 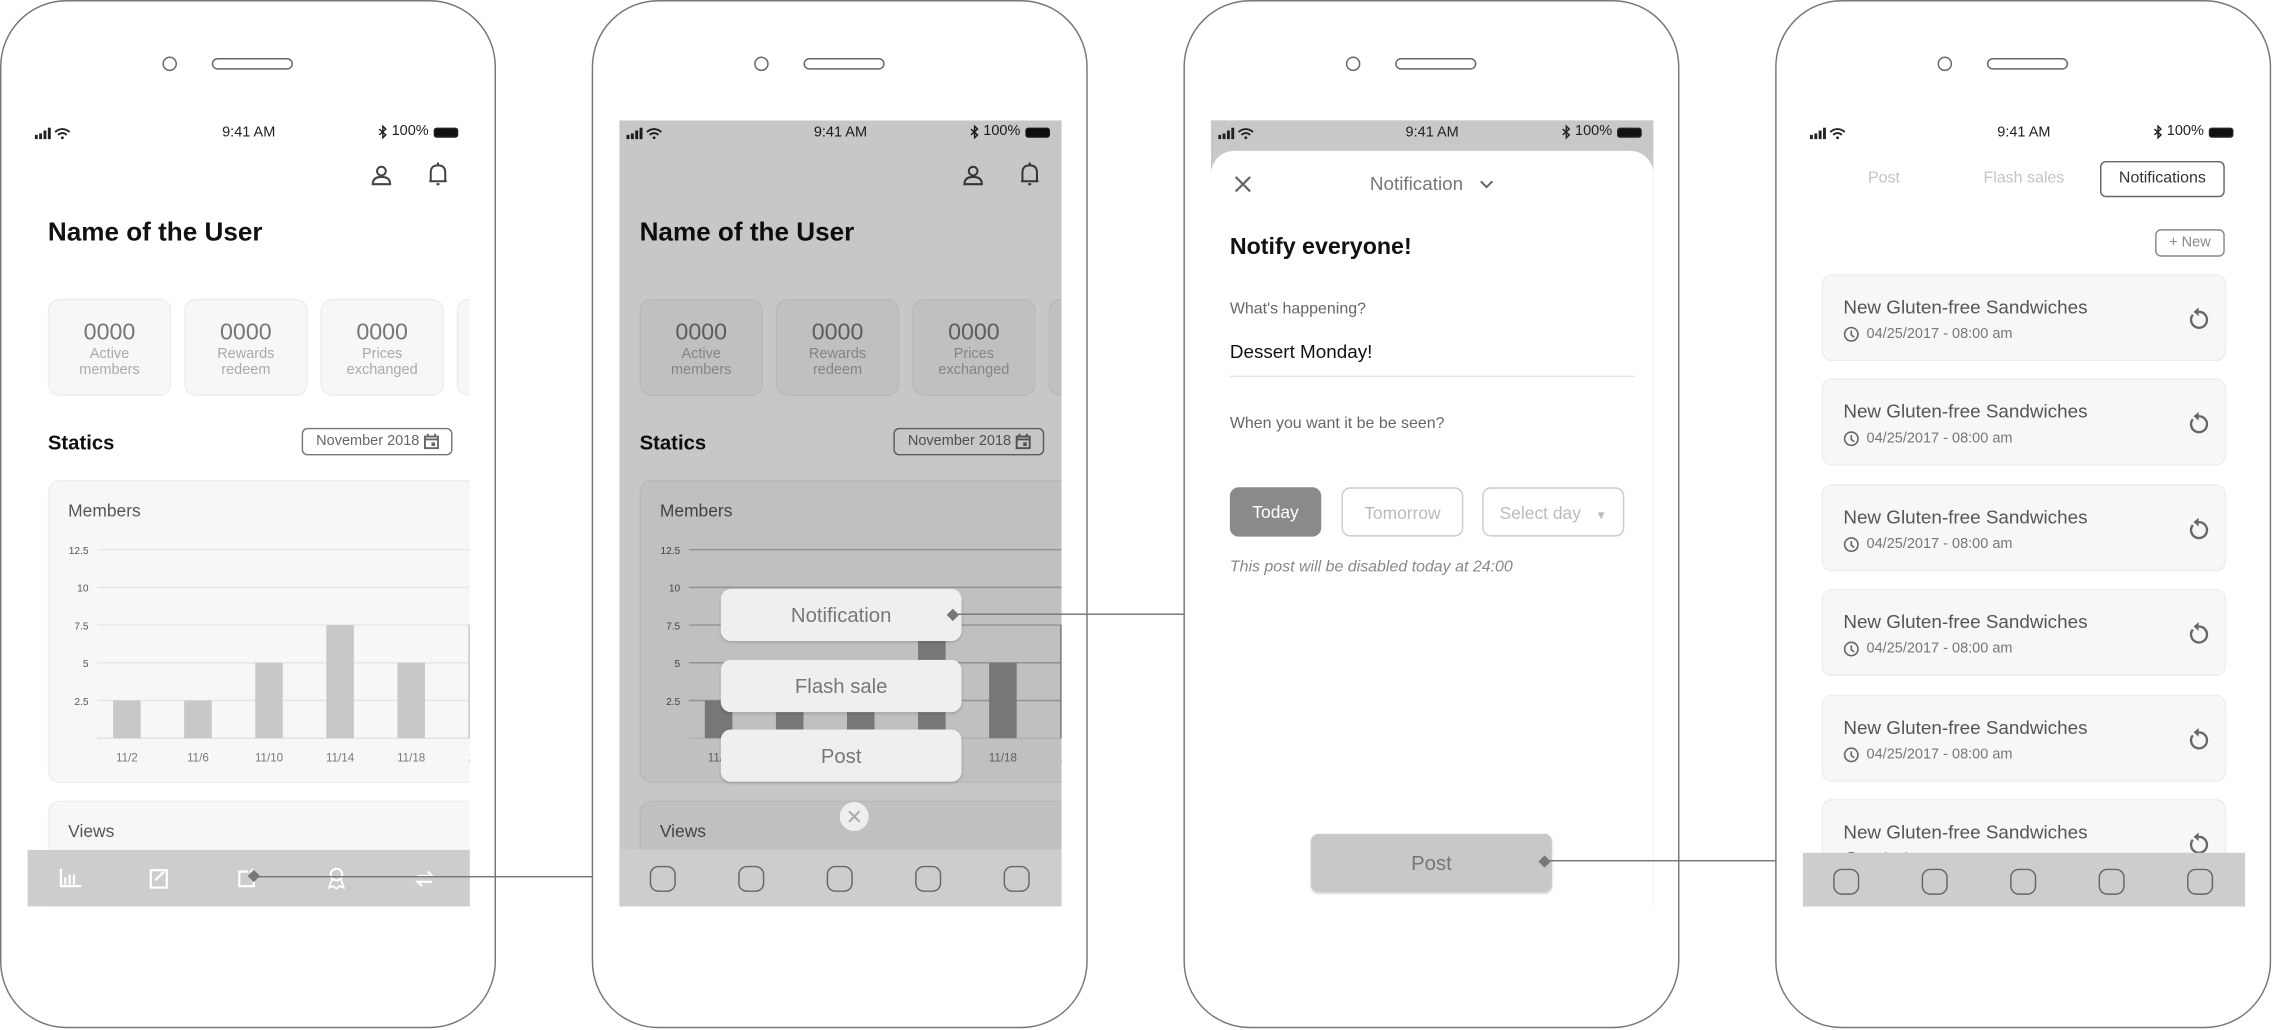 What do you see at coordinates (79, 551) in the screenshot?
I see `y-tick-label: 12.5` at bounding box center [79, 551].